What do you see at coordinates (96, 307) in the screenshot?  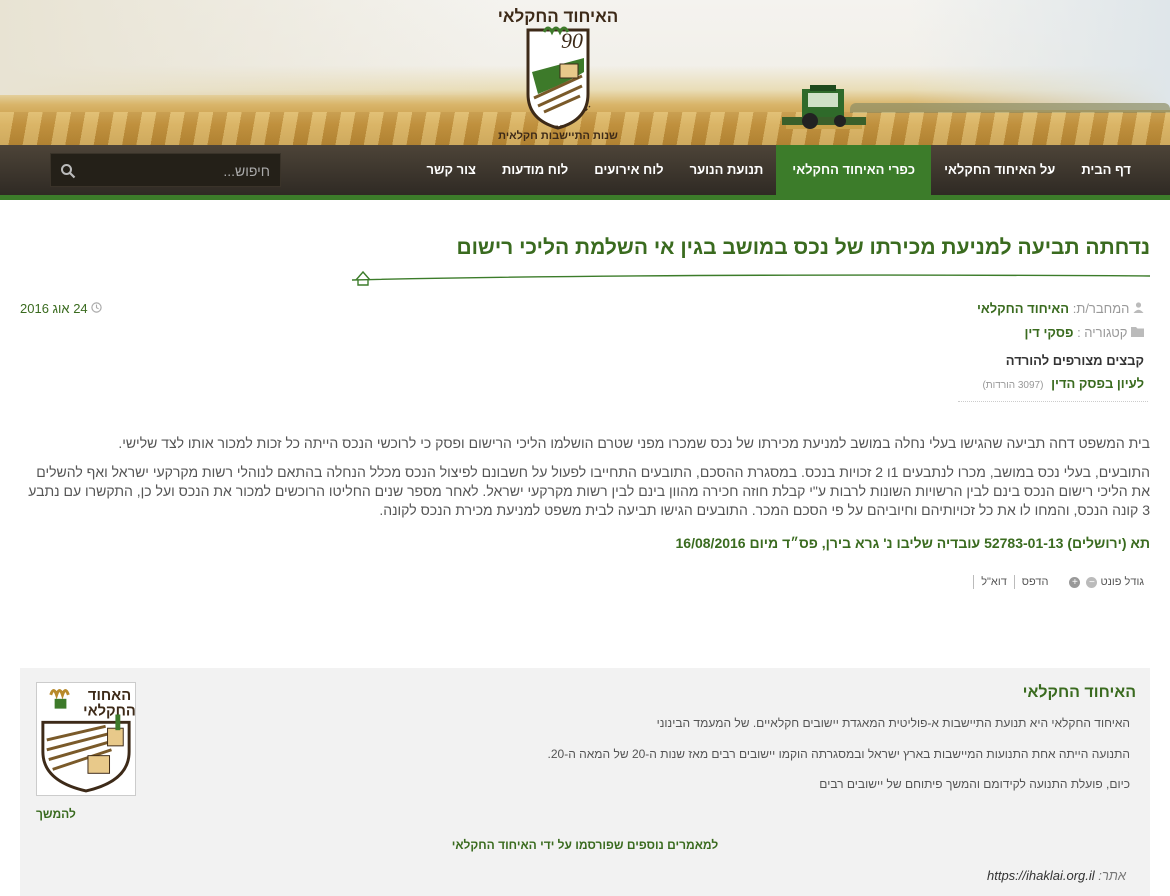 I see `clock-icon` at bounding box center [96, 307].